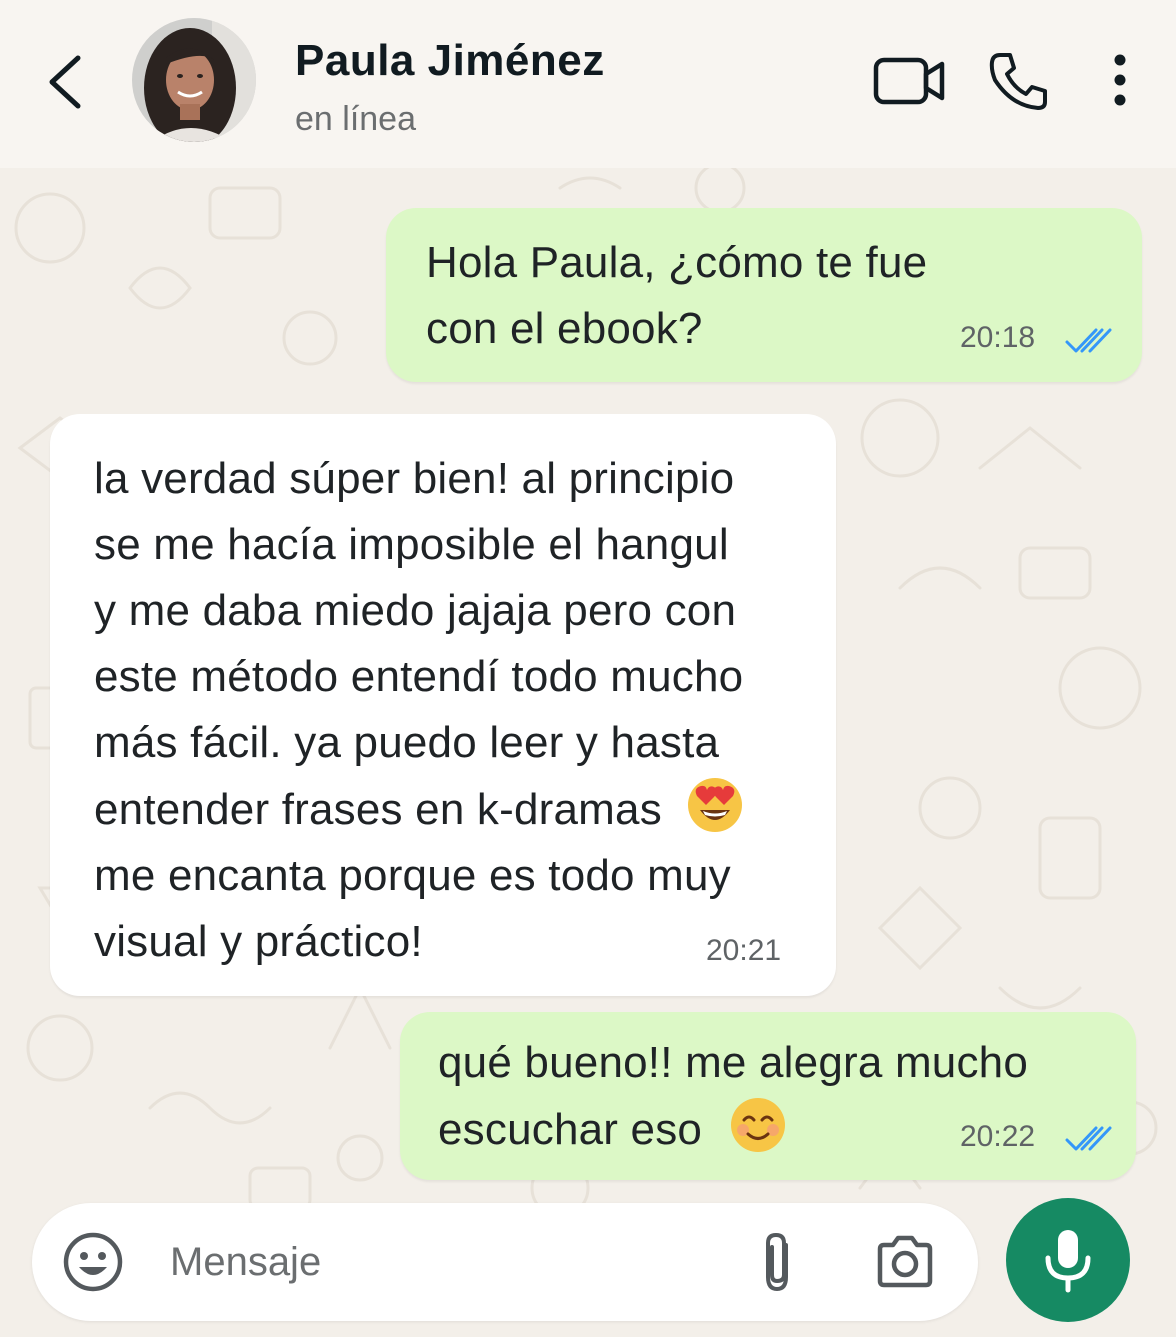  Describe the element at coordinates (778, 1262) in the screenshot. I see `attach-icon` at that location.